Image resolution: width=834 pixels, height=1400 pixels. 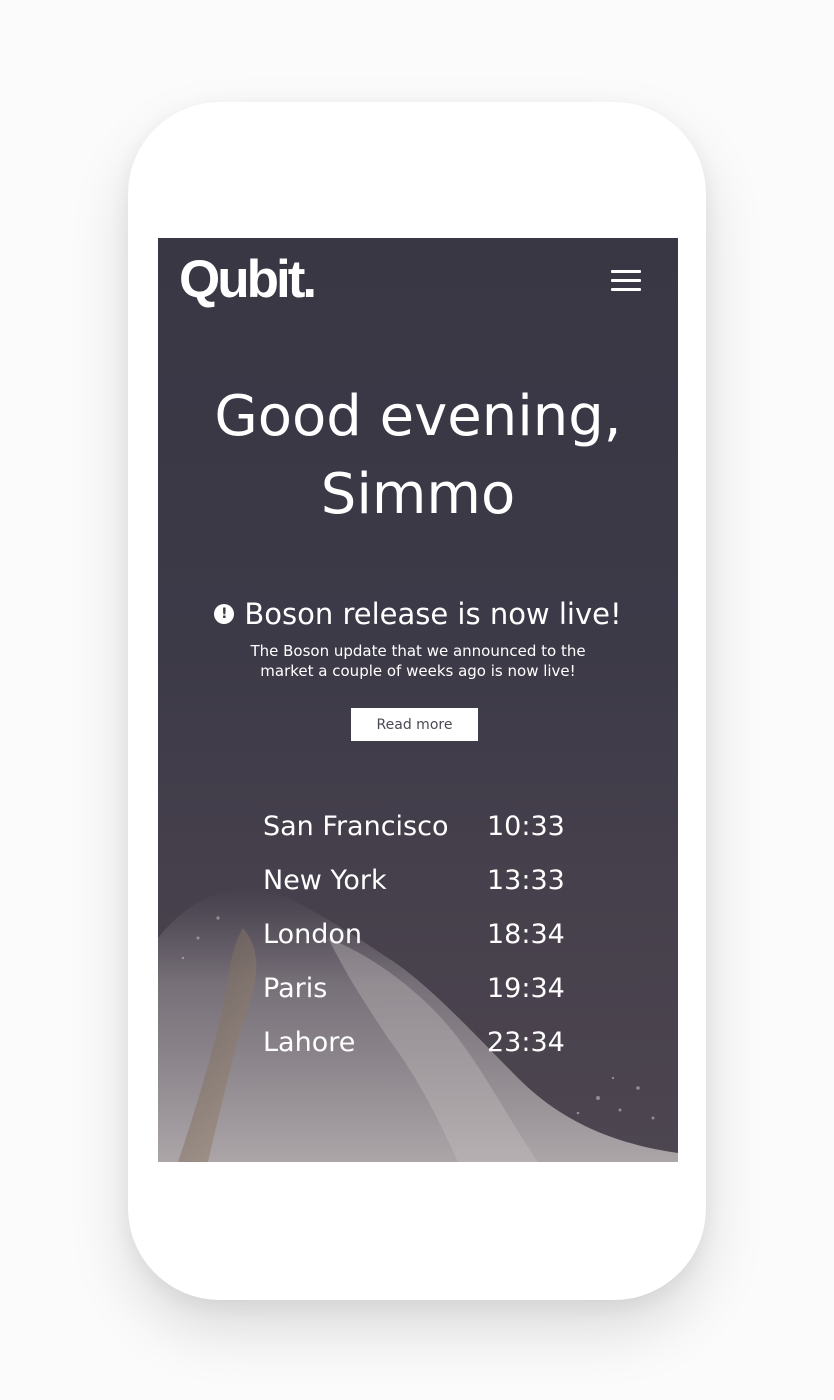 What do you see at coordinates (414, 724) in the screenshot?
I see `read-more-button: Read more` at bounding box center [414, 724].